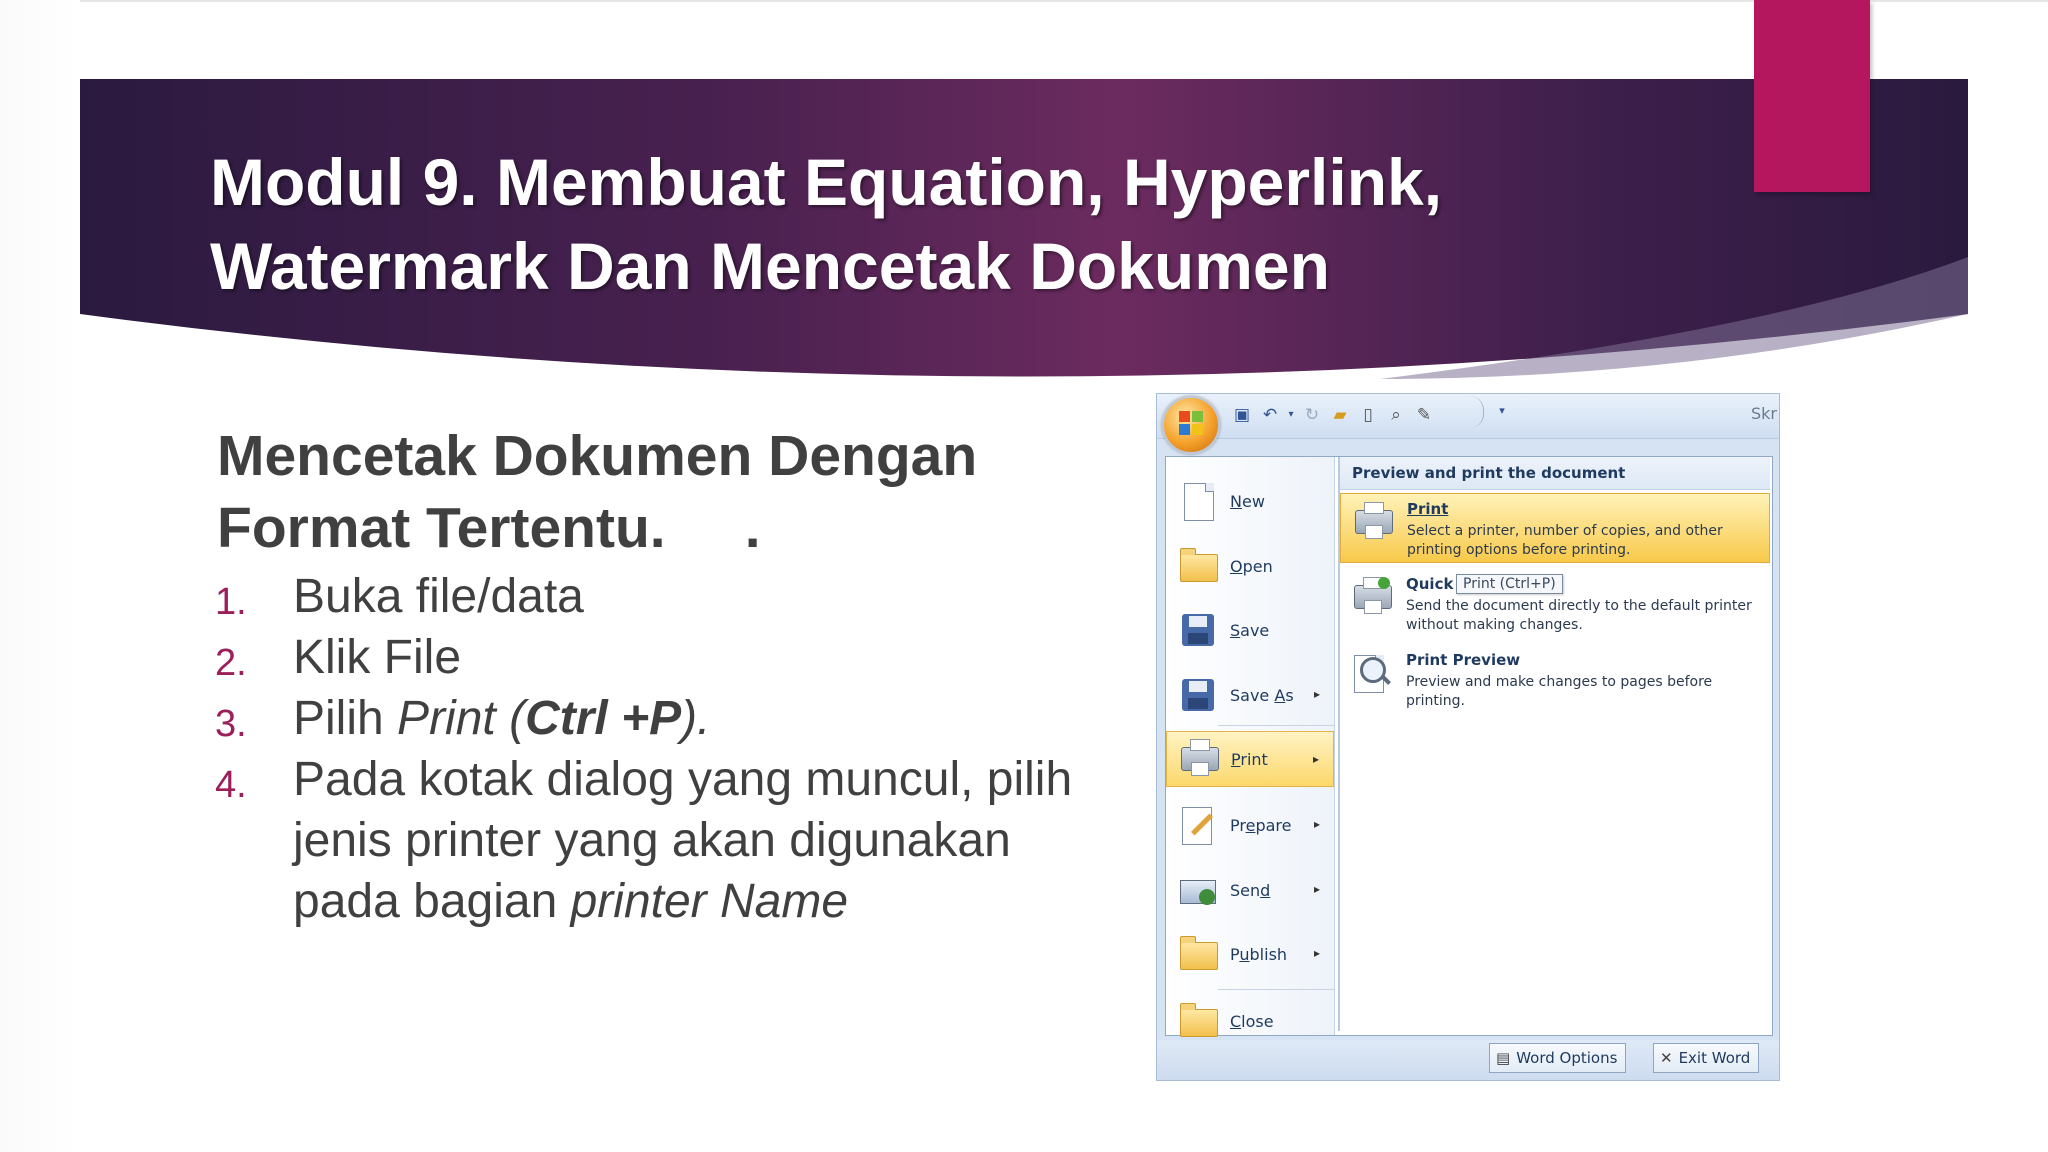 The height and width of the screenshot is (1152, 2048). Describe the element at coordinates (597, 456) in the screenshot. I see `heading-line-1: Mencetak Dokumen Dengan` at that location.